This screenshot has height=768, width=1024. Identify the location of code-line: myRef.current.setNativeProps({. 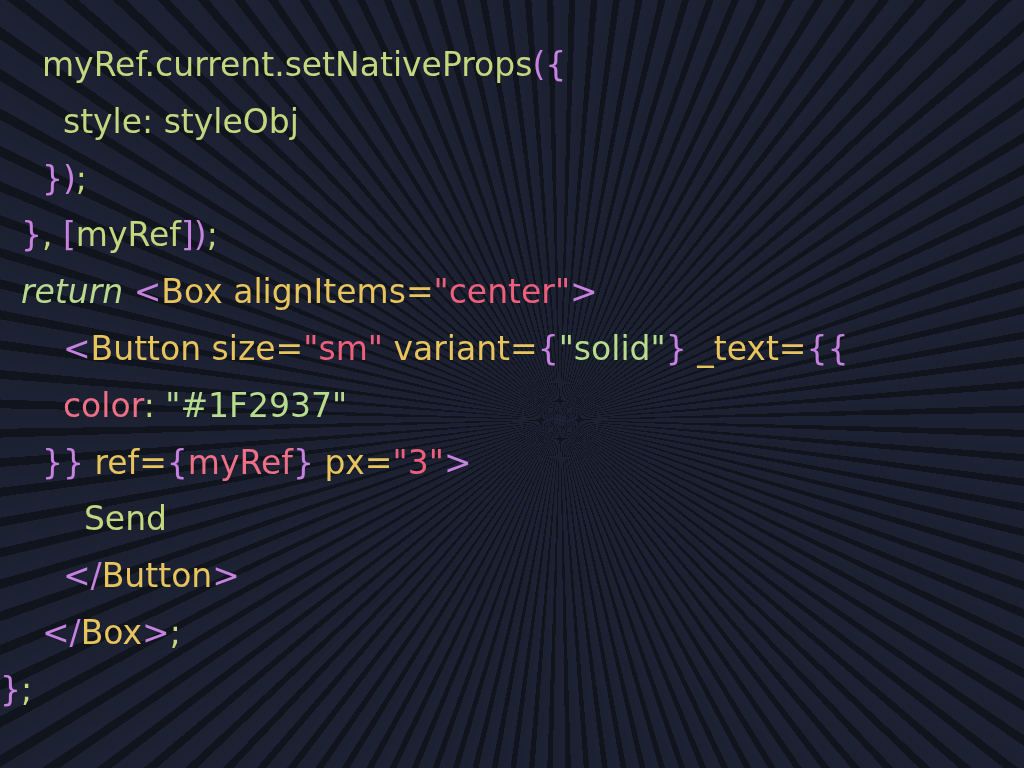
(303, 65).